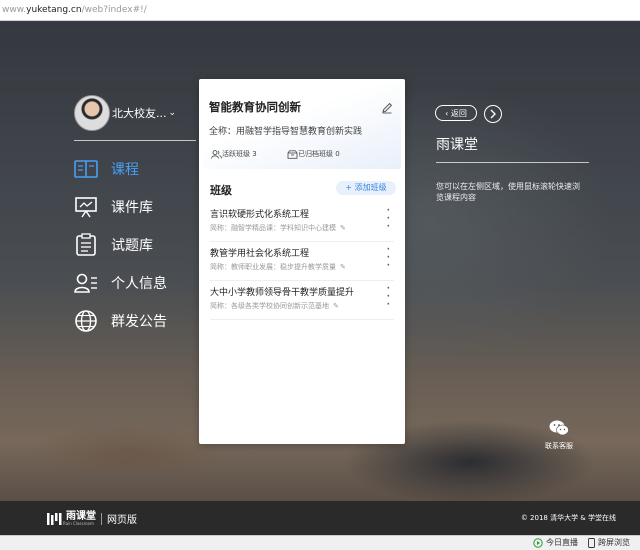 The image size is (640, 550). What do you see at coordinates (139, 322) in the screenshot?
I see `nav-label: 群发公告` at bounding box center [139, 322].